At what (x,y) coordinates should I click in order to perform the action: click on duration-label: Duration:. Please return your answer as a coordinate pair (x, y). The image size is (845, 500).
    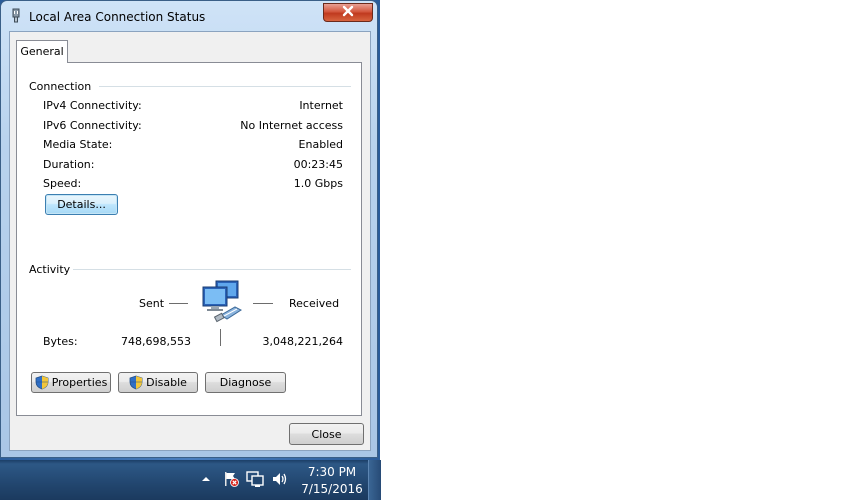
    Looking at the image, I should click on (69, 164).